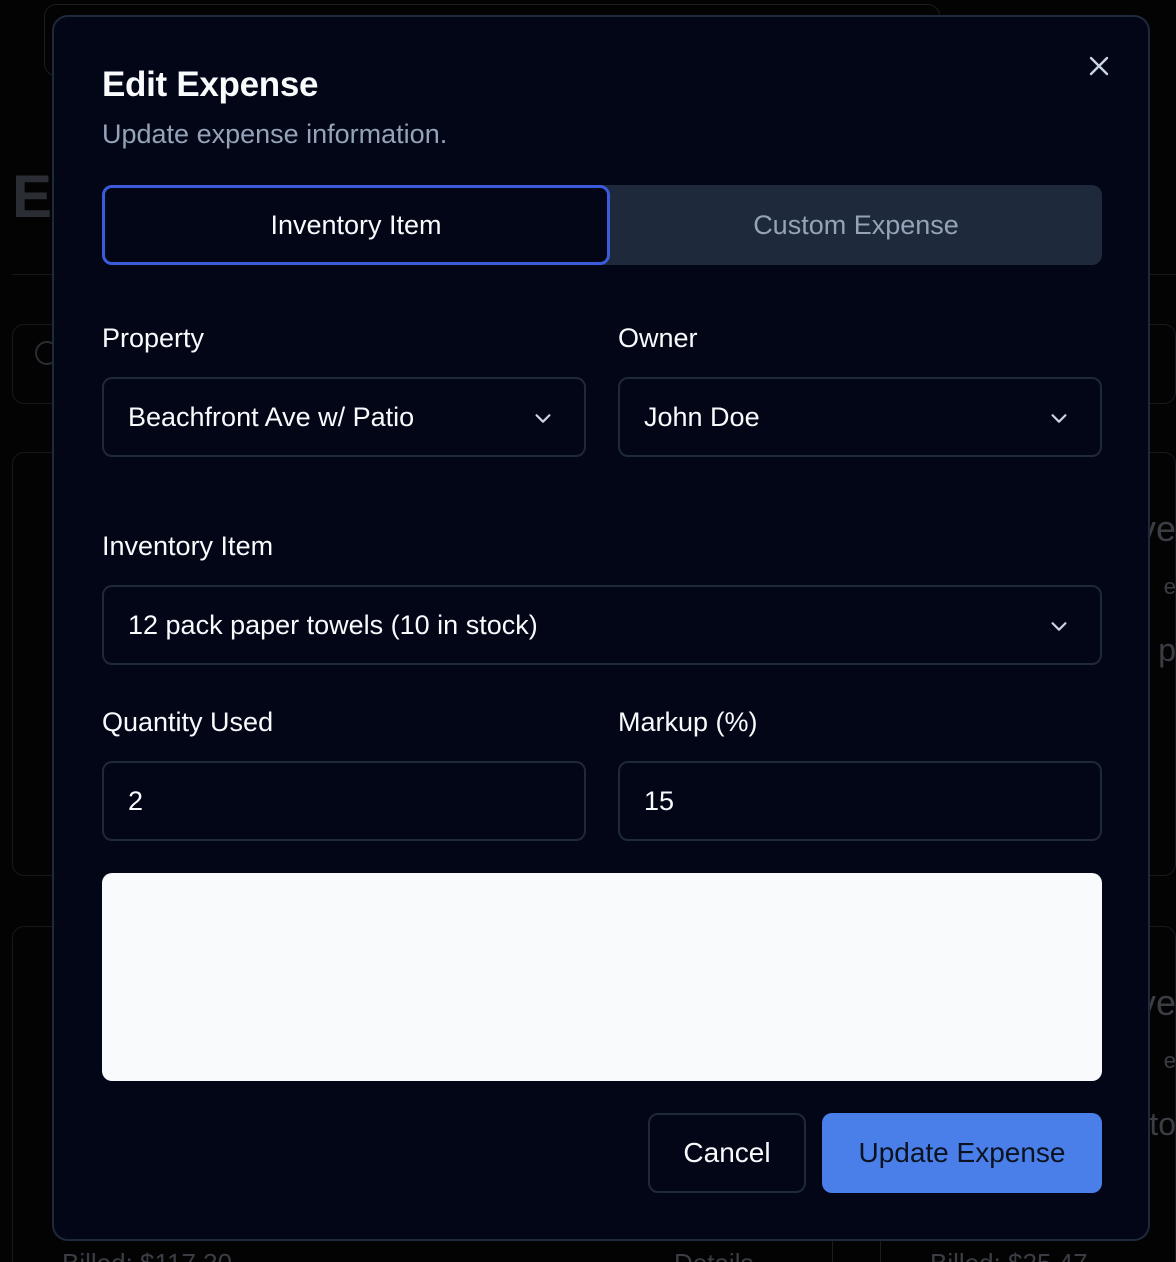 This screenshot has width=1176, height=1262. Describe the element at coordinates (860, 417) in the screenshot. I see `owner-select: John Doe` at that location.